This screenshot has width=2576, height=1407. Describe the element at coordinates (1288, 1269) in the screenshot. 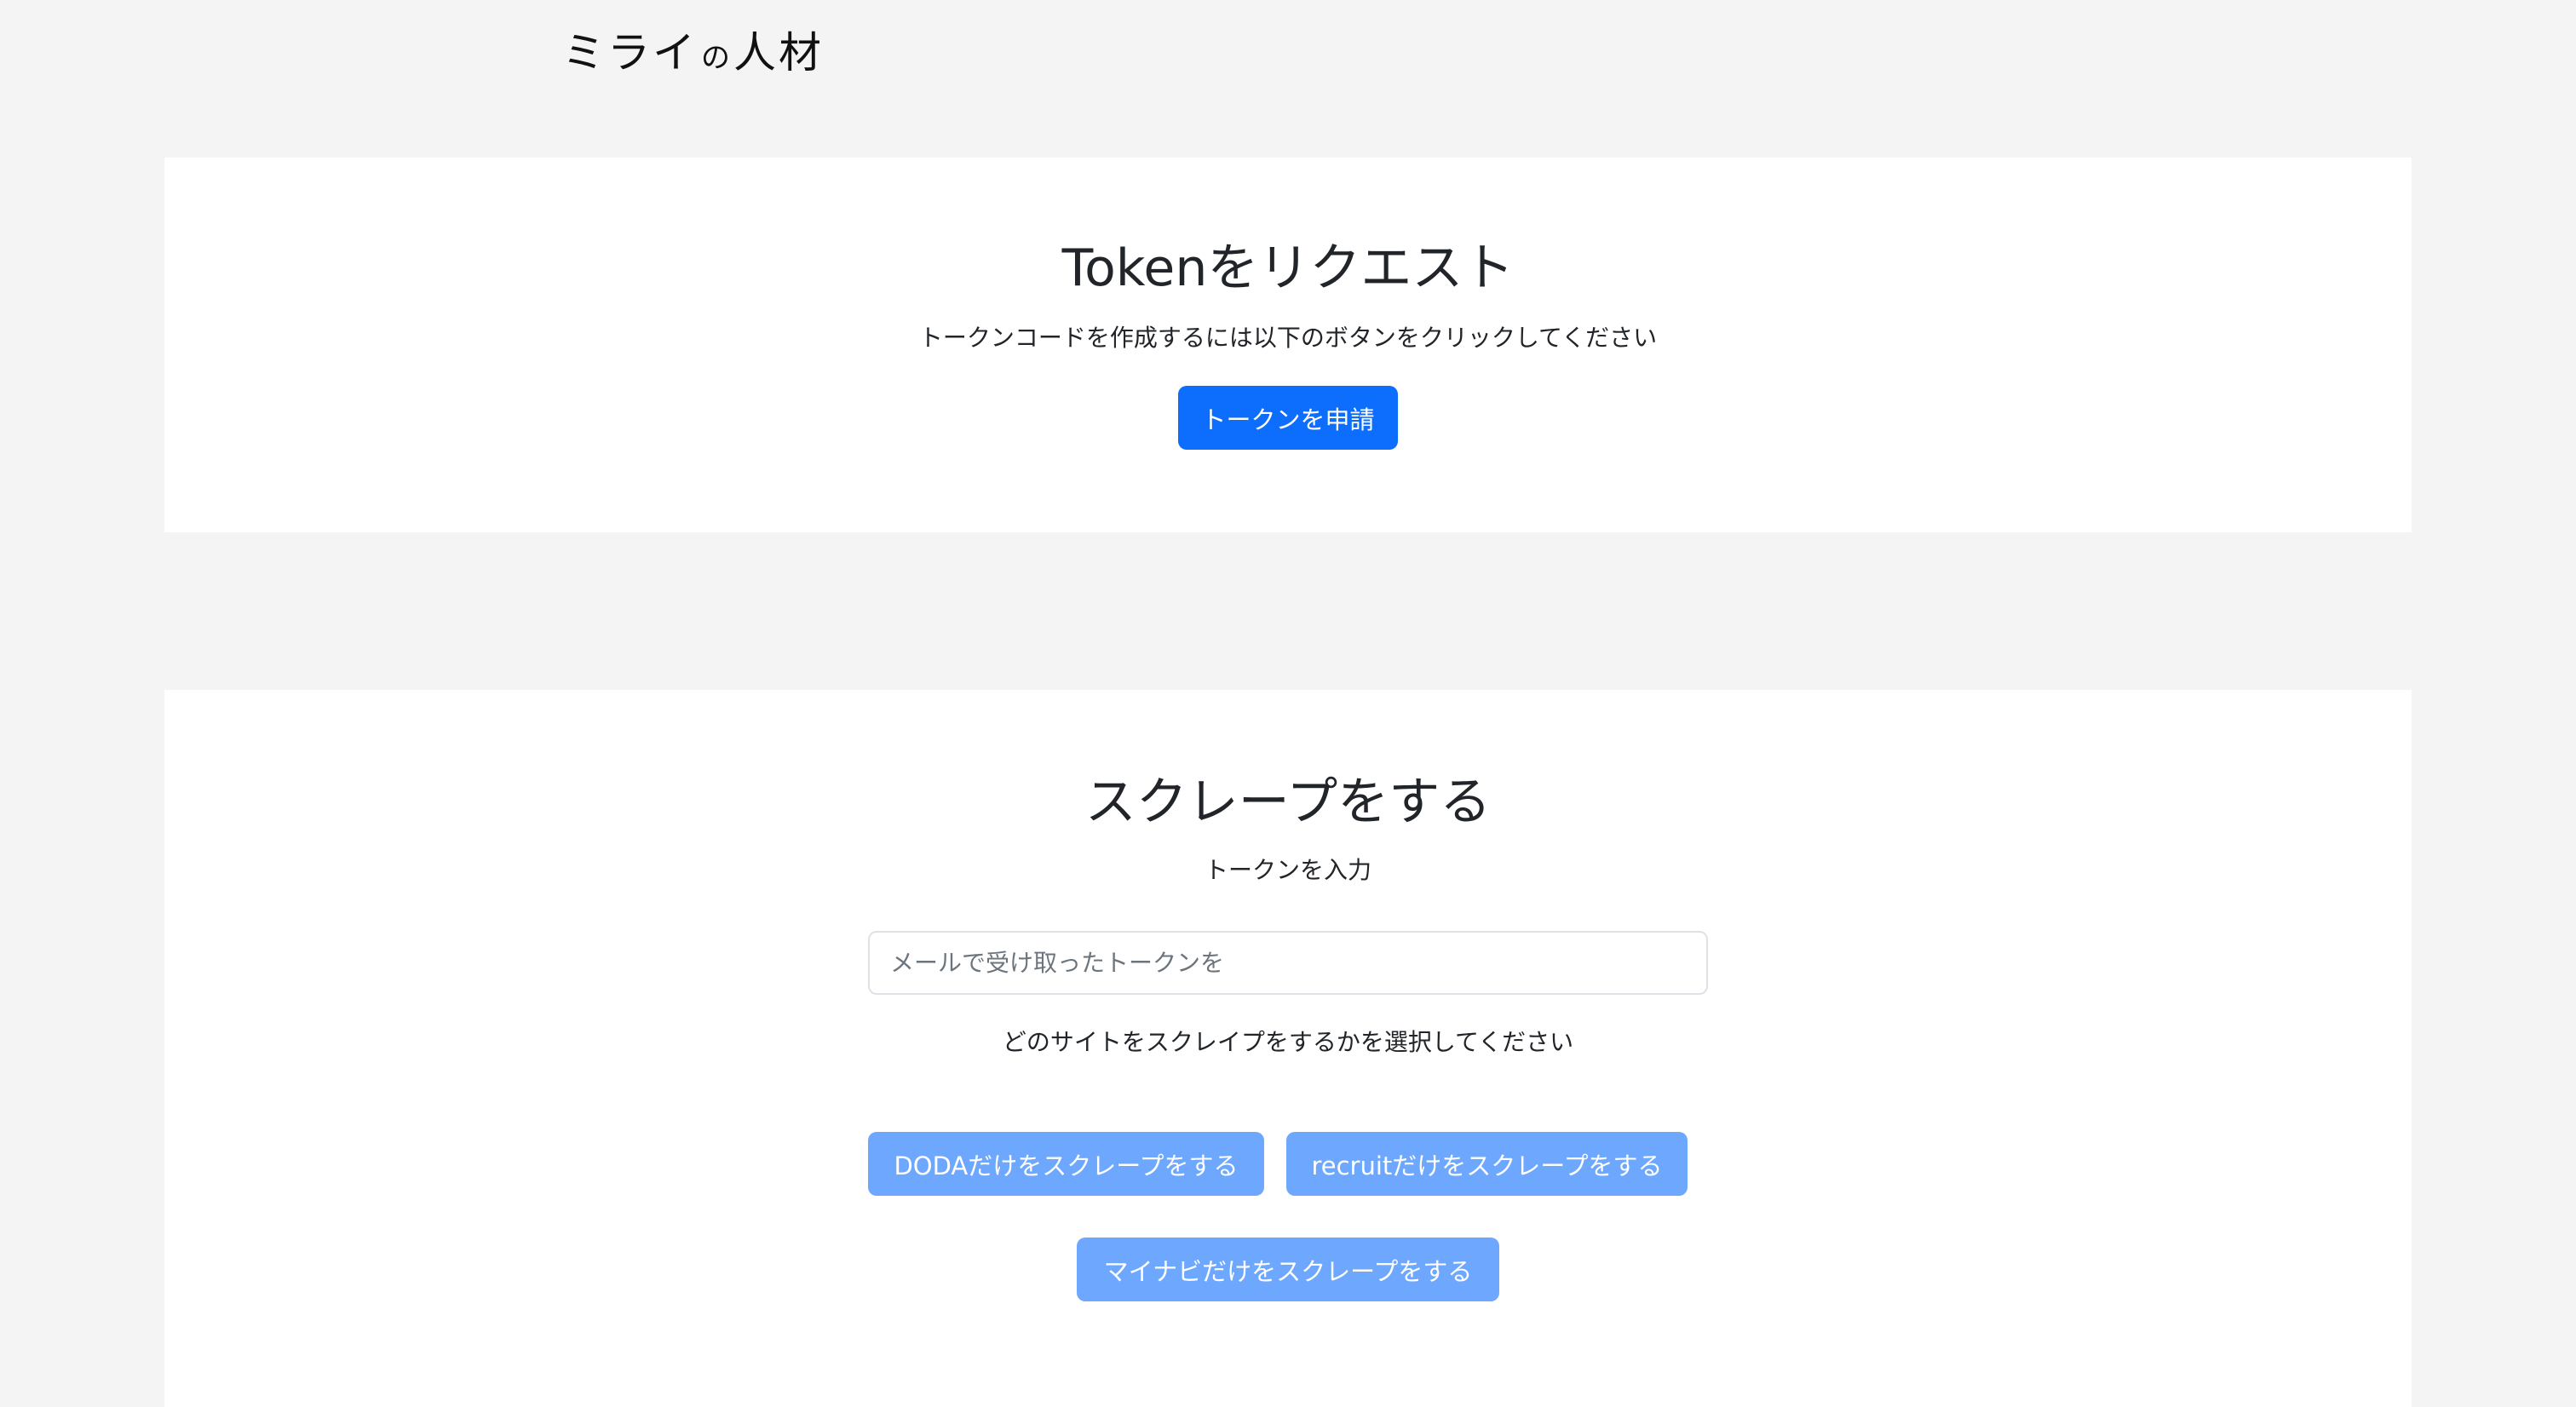

I see `scrape-mynavi-button: マイナビだけをスクレープをする` at that location.